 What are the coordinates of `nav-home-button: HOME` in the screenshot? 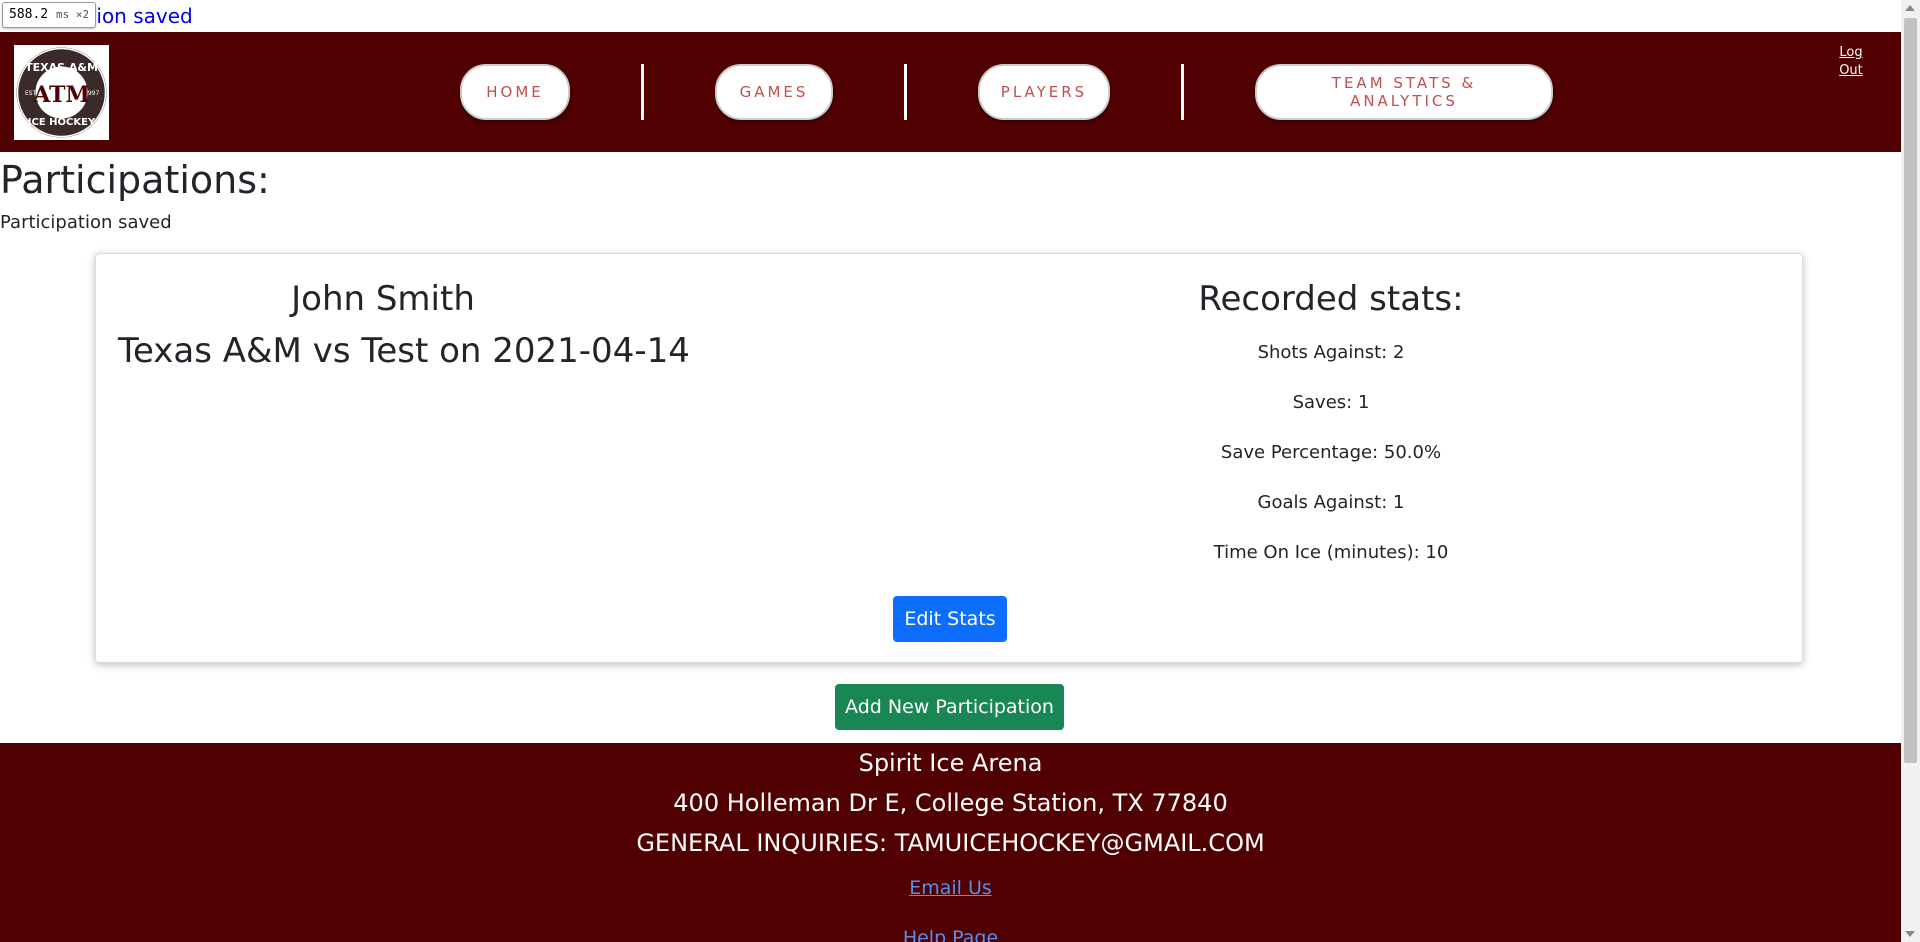 It's located at (515, 92).